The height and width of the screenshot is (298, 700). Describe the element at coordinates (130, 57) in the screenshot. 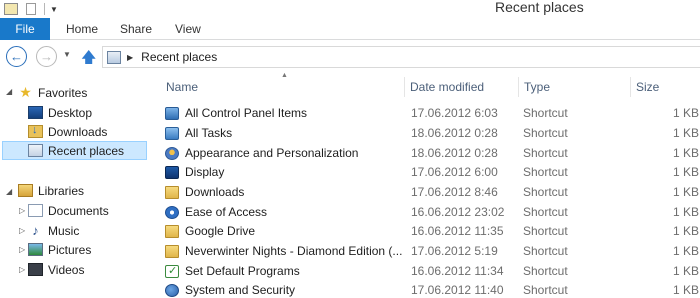

I see `breadcrumb-chevron-right-icon: ▶` at that location.